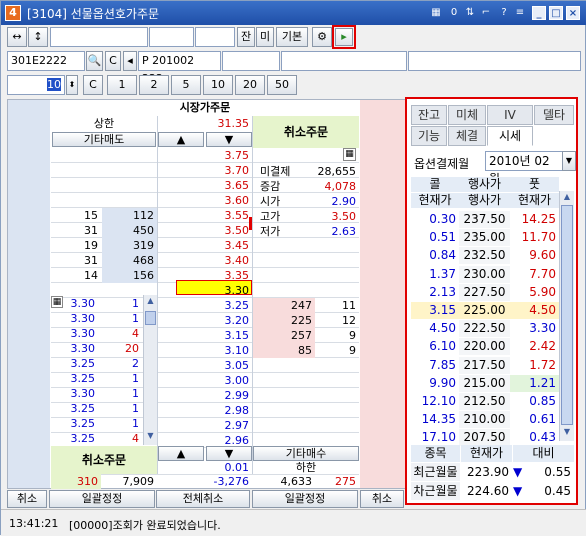 The width and height of the screenshot is (586, 536). I want to click on gear-icon: ⚙, so click(322, 37).